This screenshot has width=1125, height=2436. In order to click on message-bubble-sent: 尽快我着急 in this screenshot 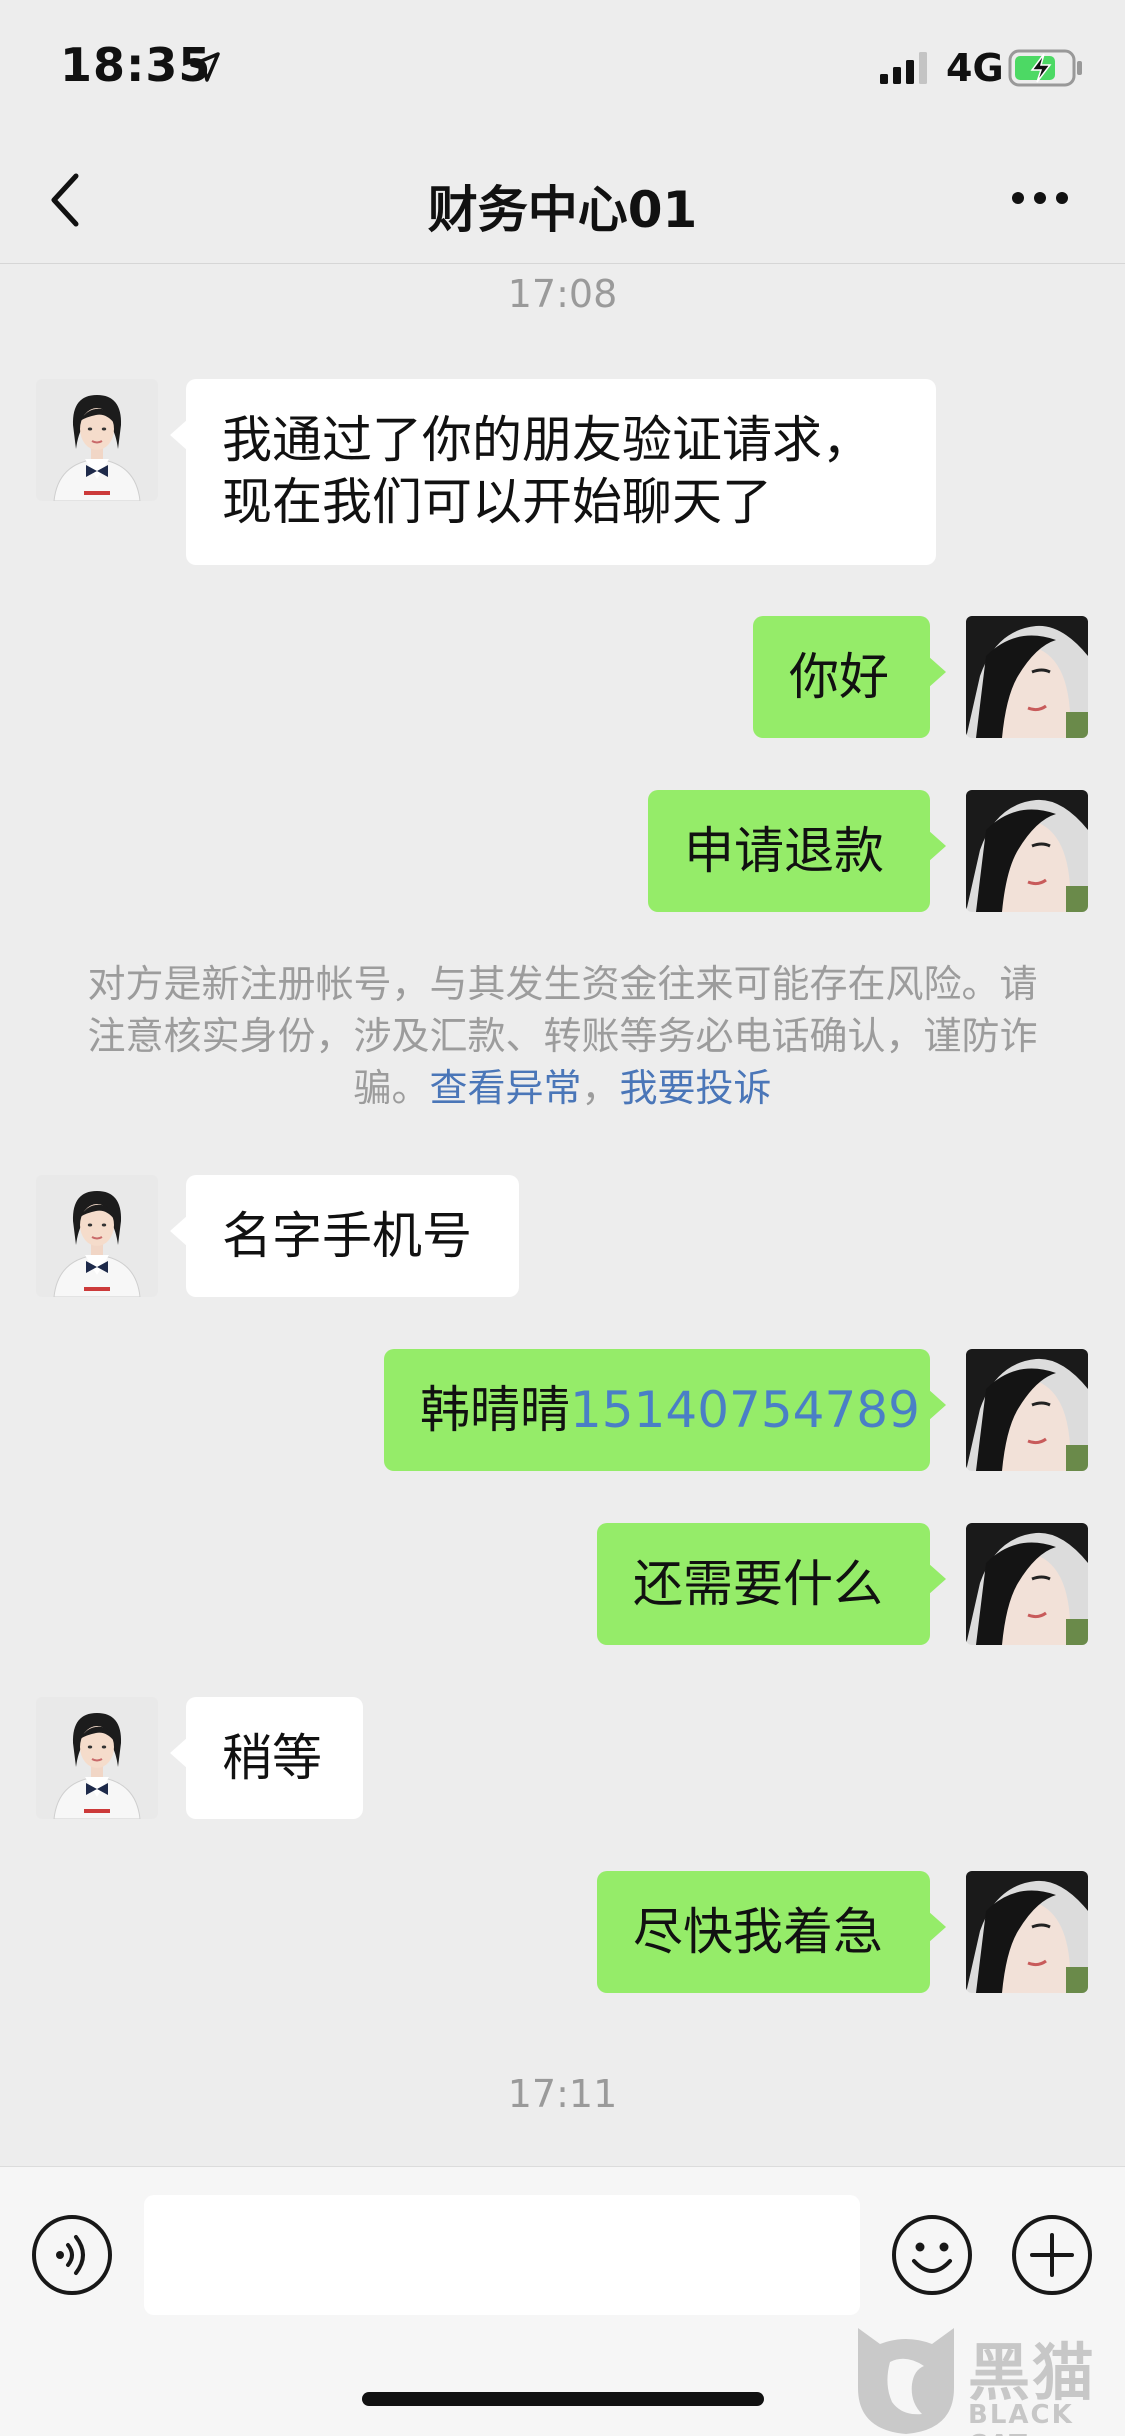, I will do `click(771, 1932)`.